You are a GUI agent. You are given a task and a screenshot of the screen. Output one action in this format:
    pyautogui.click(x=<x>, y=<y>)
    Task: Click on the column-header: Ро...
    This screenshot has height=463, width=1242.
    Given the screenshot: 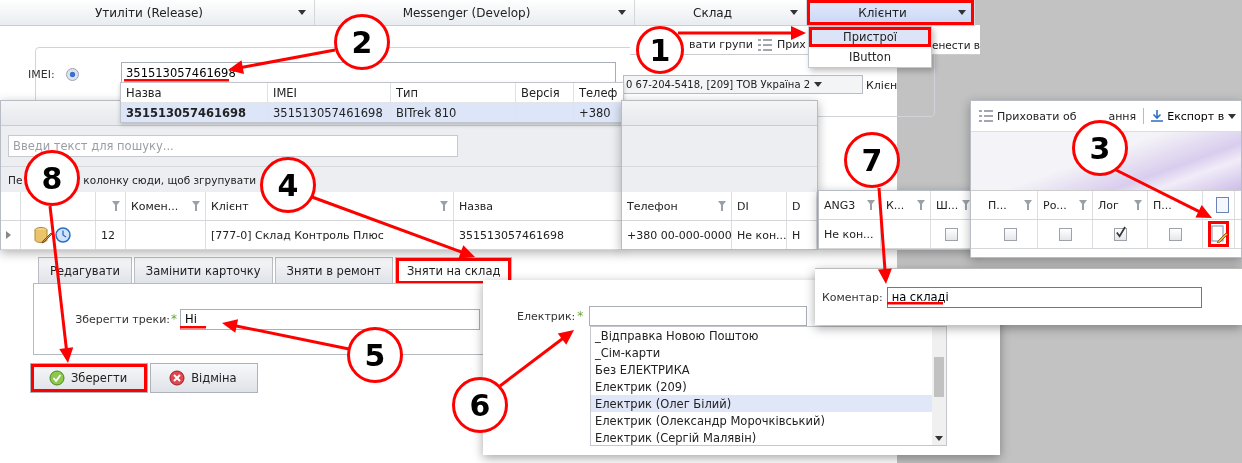 What is the action you would take?
    pyautogui.click(x=1065, y=205)
    